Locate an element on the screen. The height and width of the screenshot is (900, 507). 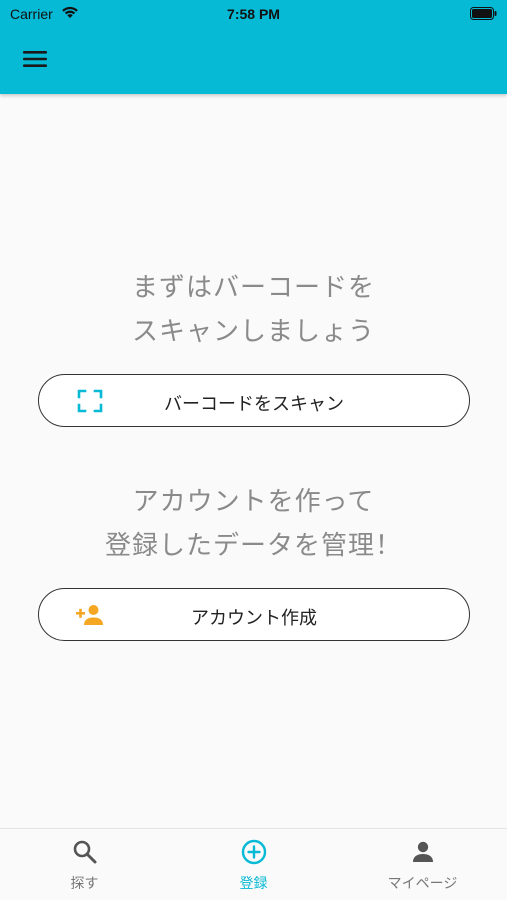
status-time: 7:58 PM is located at coordinates (253, 14).